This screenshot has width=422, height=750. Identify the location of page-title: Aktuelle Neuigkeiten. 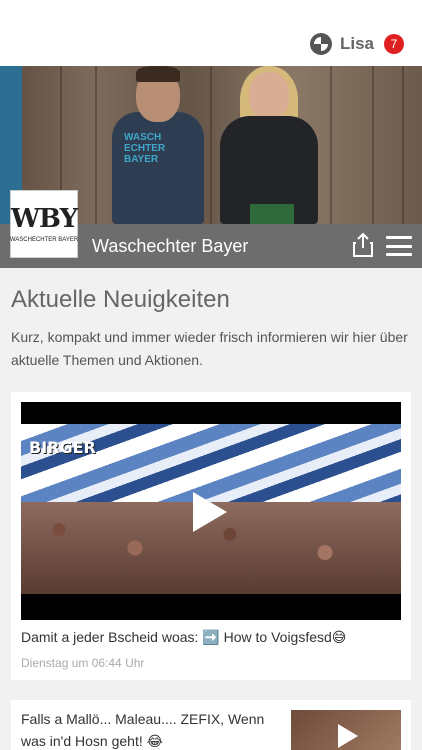
(120, 299).